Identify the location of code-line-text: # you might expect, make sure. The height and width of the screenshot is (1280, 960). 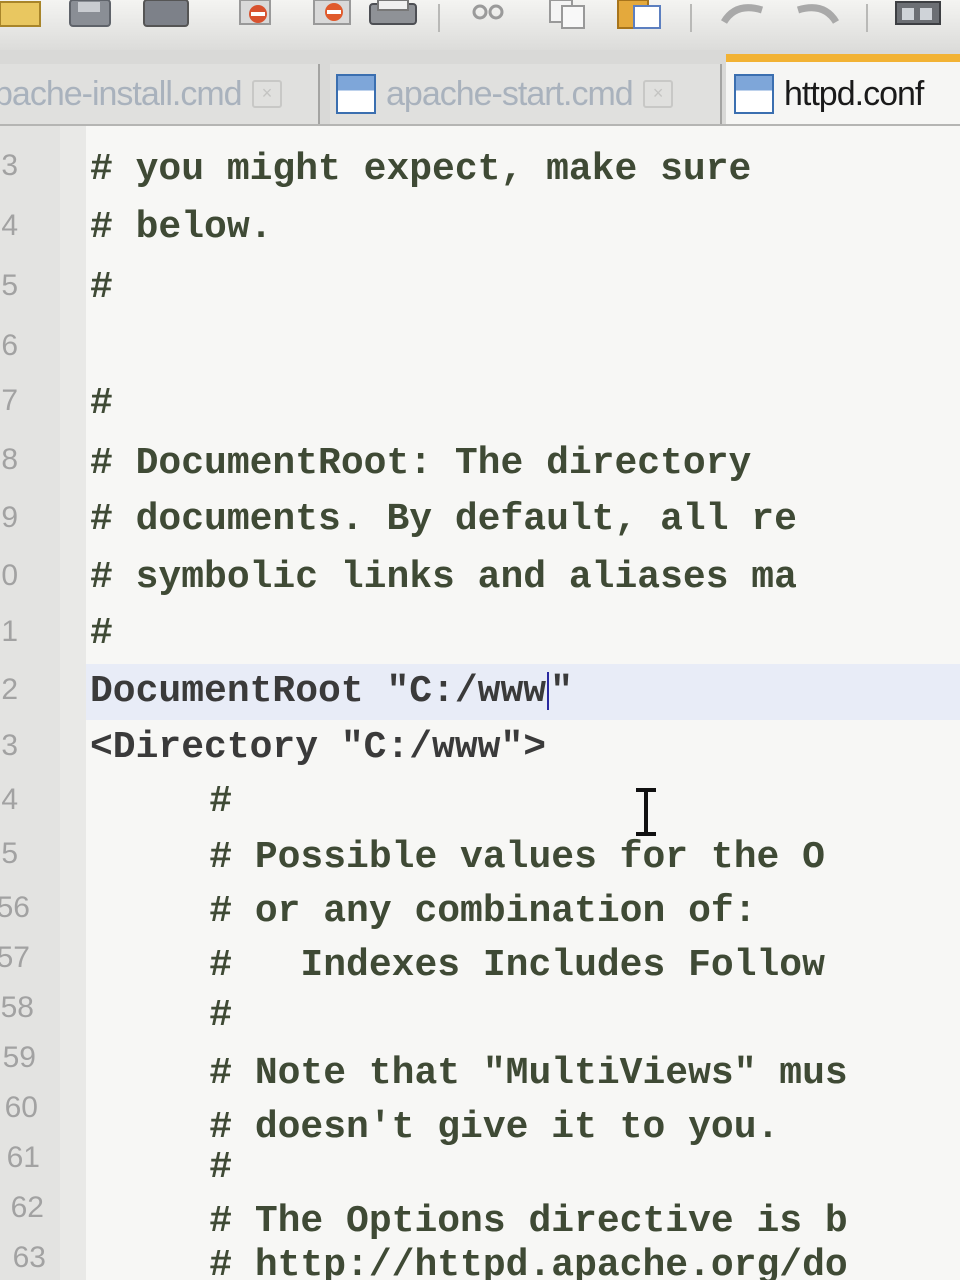
(421, 169).